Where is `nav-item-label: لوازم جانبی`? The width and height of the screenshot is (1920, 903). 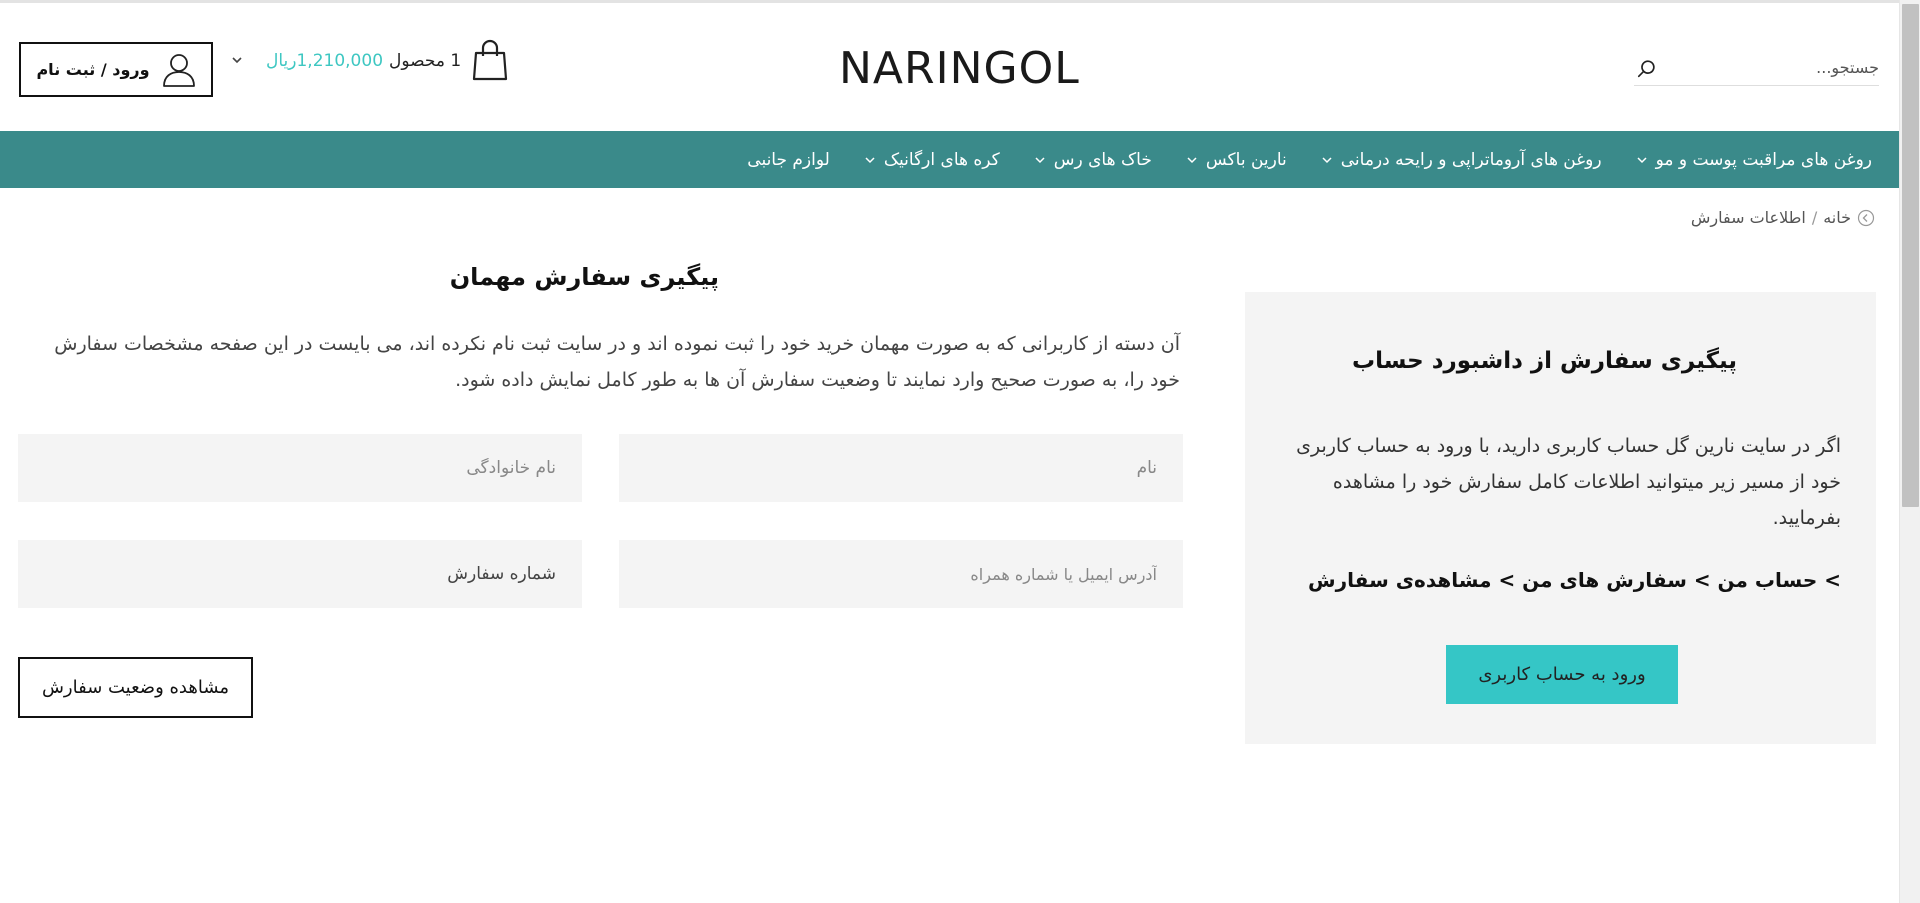
nav-item-label: لوازم جانبی is located at coordinates (788, 159).